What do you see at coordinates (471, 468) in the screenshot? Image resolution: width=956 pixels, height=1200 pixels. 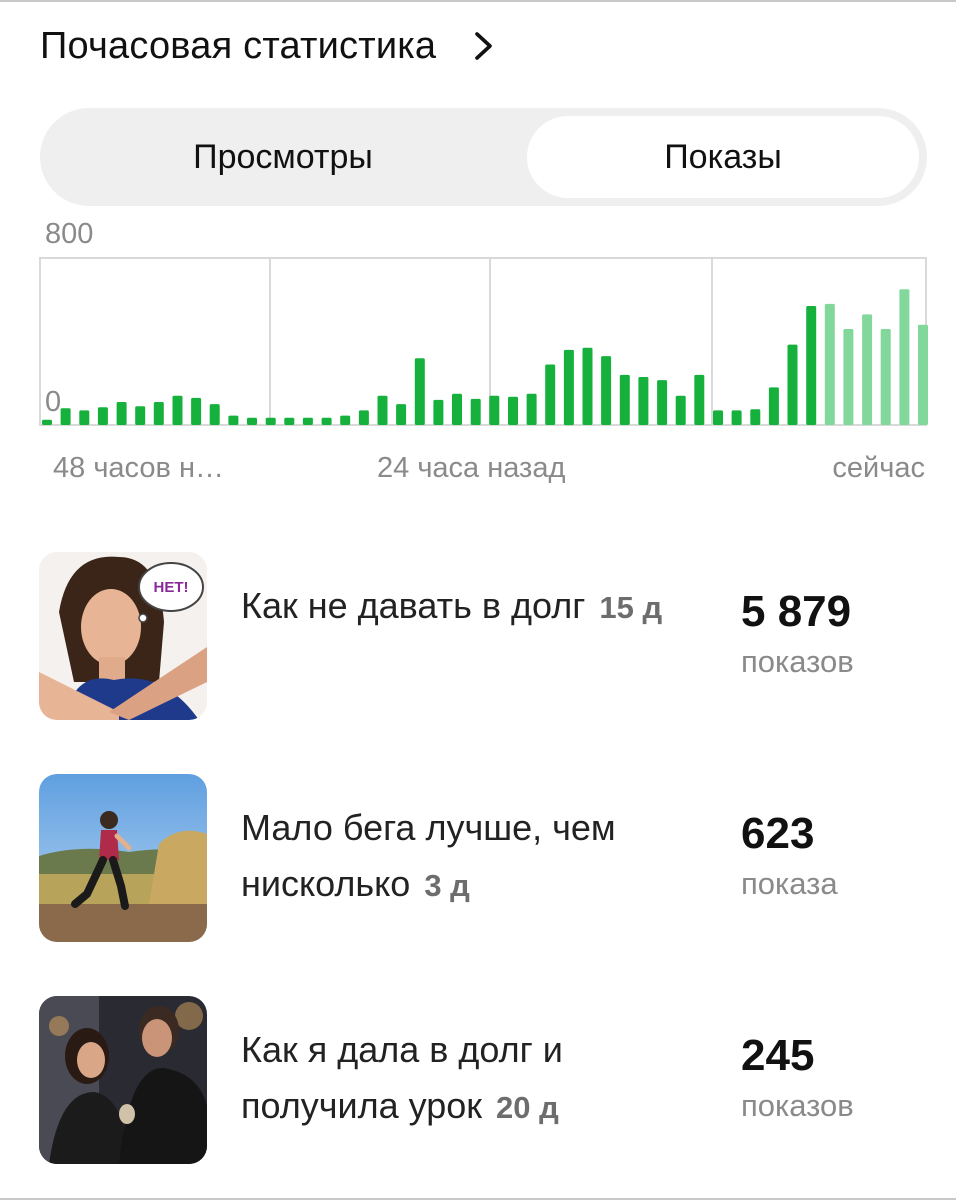 I see `x-label-24h: 24 часа назад` at bounding box center [471, 468].